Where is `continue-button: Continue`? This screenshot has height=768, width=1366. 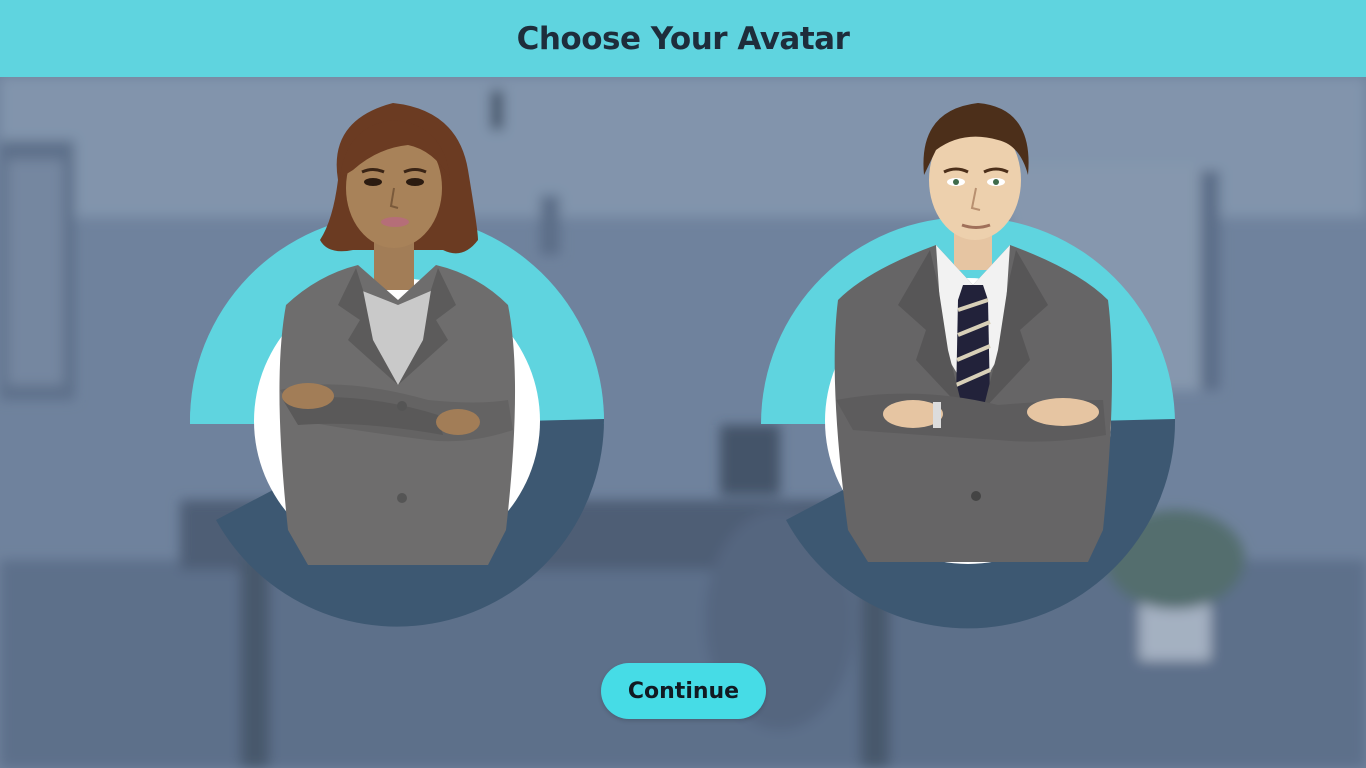
continue-button: Continue is located at coordinates (683, 691).